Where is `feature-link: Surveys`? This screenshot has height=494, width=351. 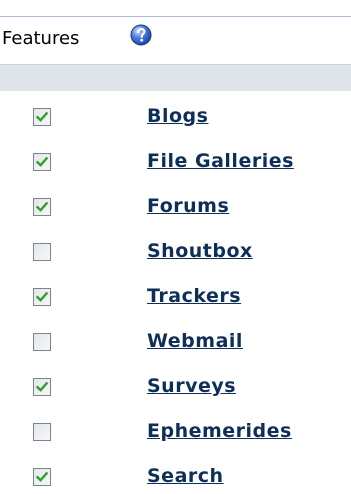 feature-link: Surveys is located at coordinates (191, 386).